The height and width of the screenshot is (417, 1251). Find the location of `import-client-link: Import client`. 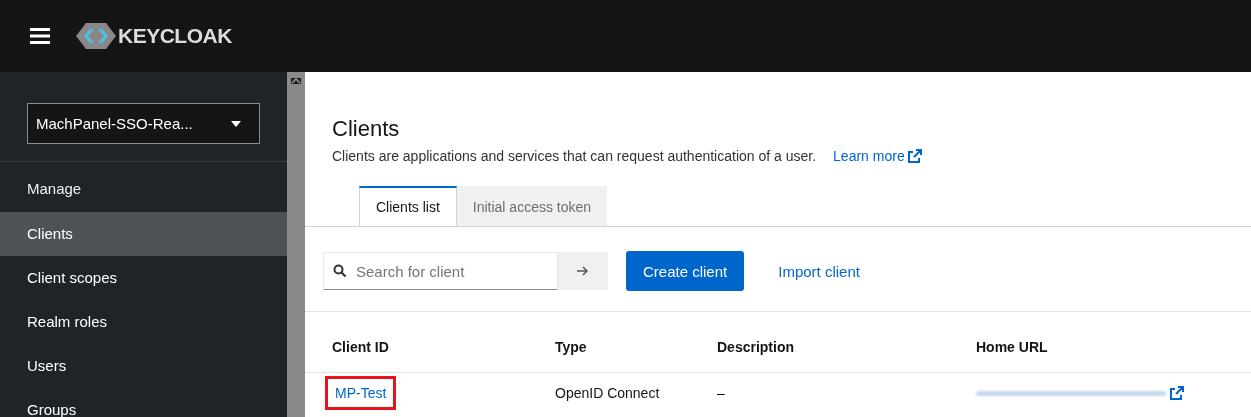

import-client-link: Import client is located at coordinates (819, 271).